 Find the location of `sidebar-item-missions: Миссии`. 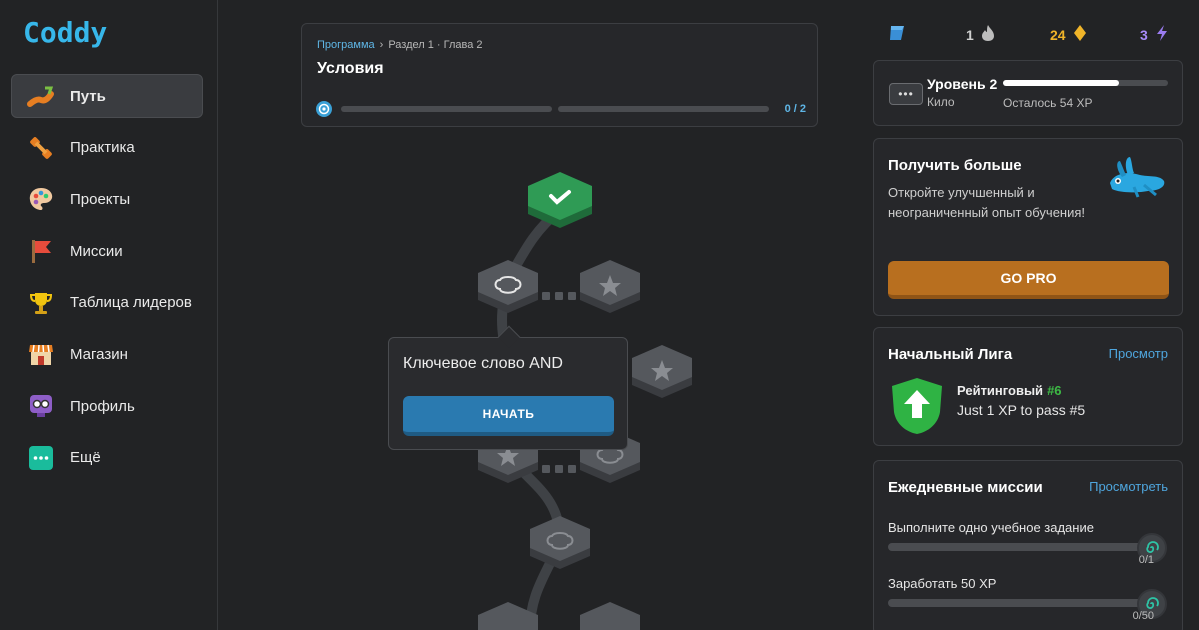

sidebar-item-missions: Миссии is located at coordinates (107, 251).